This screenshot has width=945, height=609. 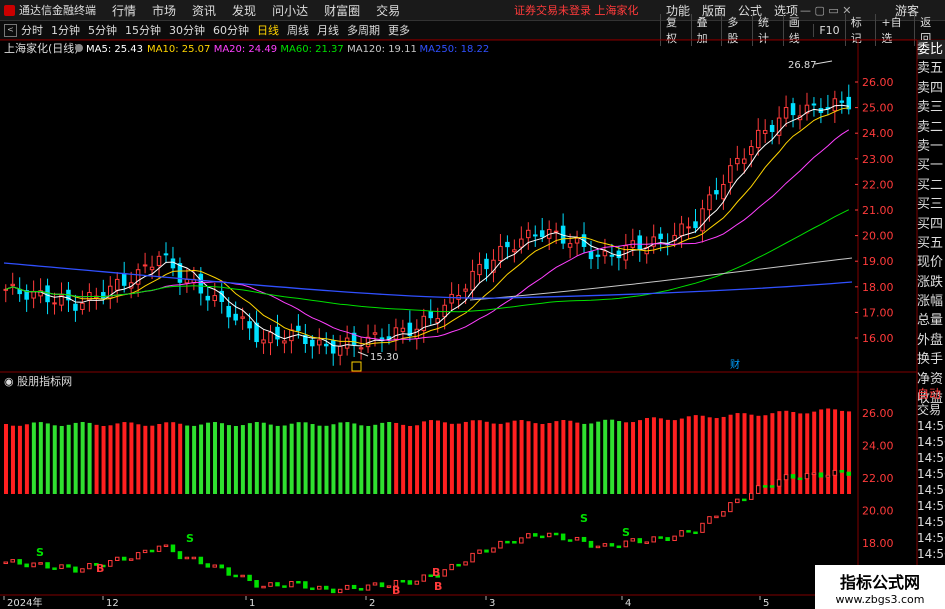 What do you see at coordinates (823, 62) in the screenshot?
I see `high-pointer` at bounding box center [823, 62].